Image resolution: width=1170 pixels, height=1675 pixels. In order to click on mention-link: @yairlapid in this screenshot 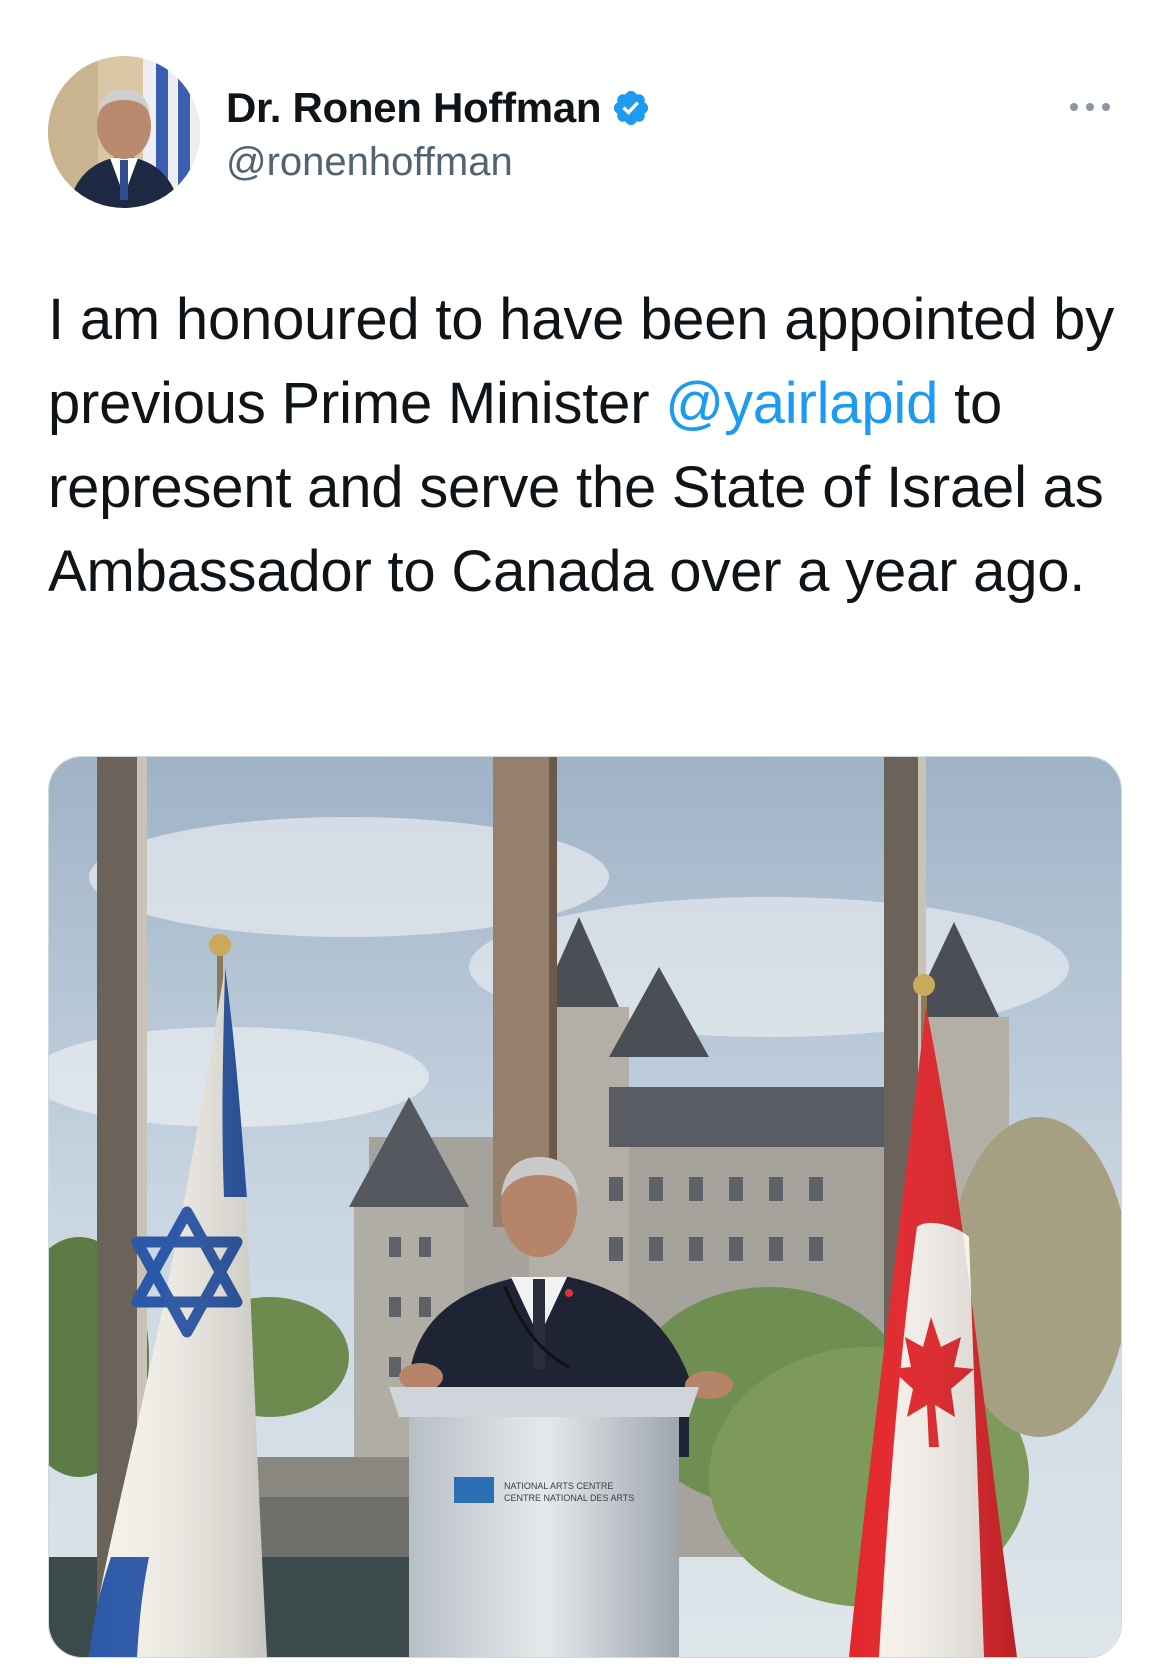, I will do `click(801, 403)`.